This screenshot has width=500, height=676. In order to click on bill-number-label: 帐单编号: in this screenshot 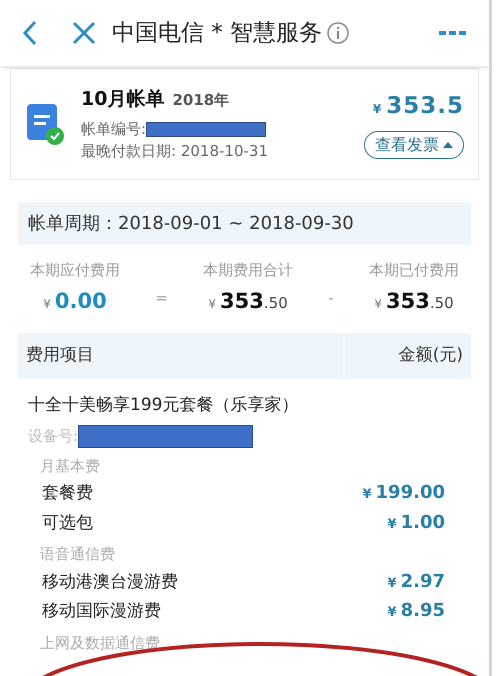, I will do `click(113, 129)`.